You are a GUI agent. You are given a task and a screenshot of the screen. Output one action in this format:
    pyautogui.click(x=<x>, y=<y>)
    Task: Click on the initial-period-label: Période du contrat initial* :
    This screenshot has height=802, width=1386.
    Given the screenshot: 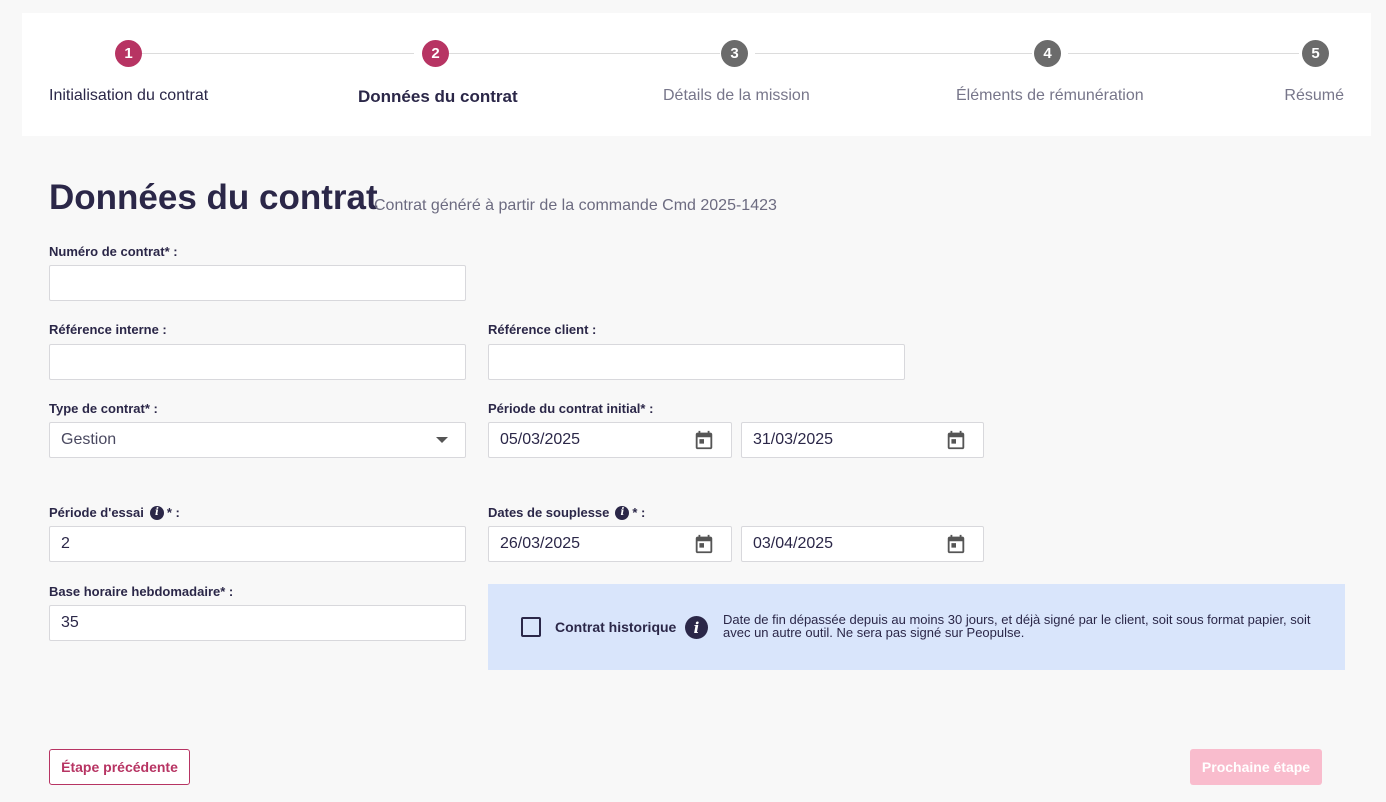 What is the action you would take?
    pyautogui.click(x=571, y=408)
    